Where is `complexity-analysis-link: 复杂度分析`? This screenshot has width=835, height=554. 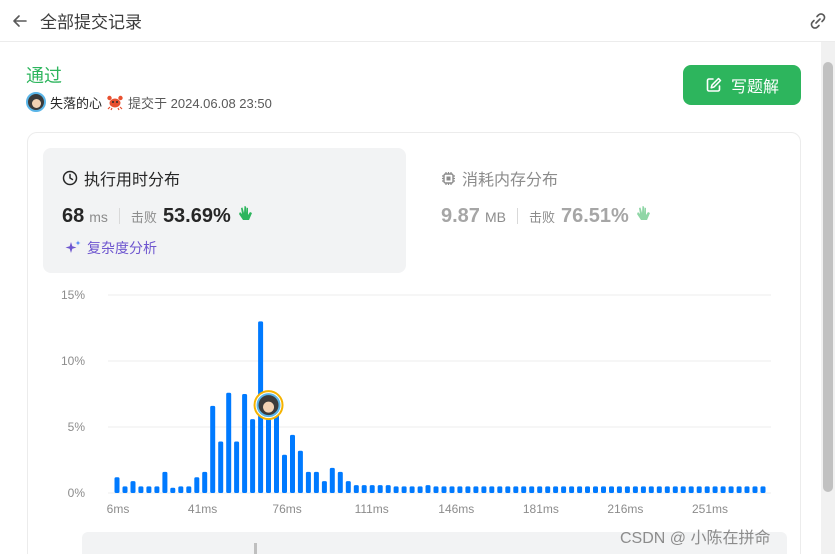 complexity-analysis-link: 复杂度分析 is located at coordinates (110, 248).